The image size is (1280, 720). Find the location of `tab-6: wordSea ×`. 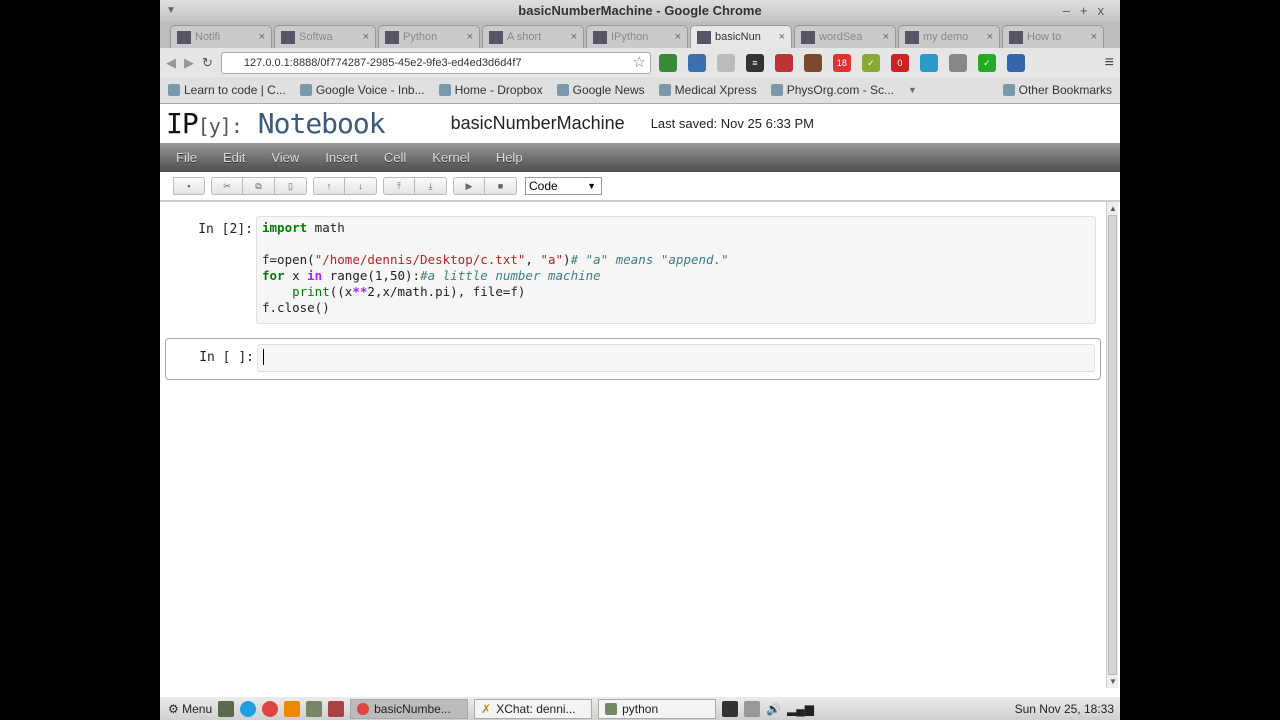

tab-6: wordSea × is located at coordinates (845, 36).